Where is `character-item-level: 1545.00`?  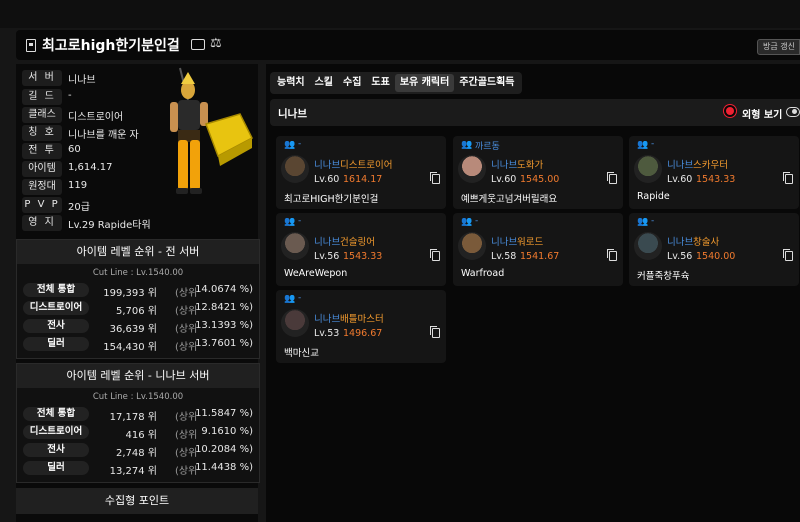 character-item-level: 1545.00 is located at coordinates (540, 179).